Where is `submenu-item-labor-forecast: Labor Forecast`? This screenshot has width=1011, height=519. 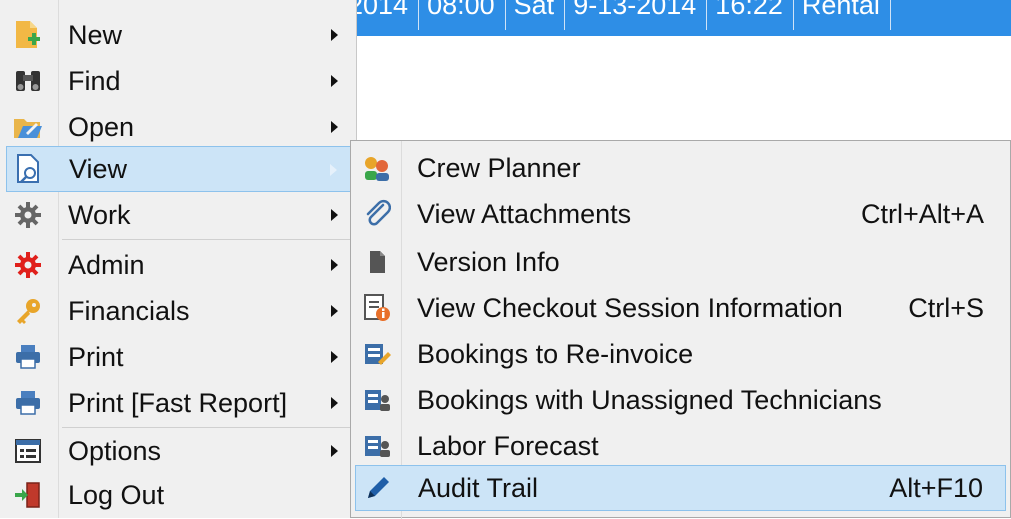 submenu-item-labor-forecast: Labor Forecast is located at coordinates (680, 446).